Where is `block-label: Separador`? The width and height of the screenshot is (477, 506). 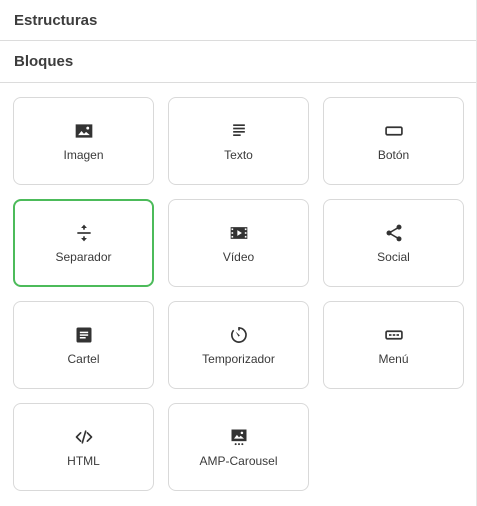
block-label: Separador is located at coordinates (83, 256).